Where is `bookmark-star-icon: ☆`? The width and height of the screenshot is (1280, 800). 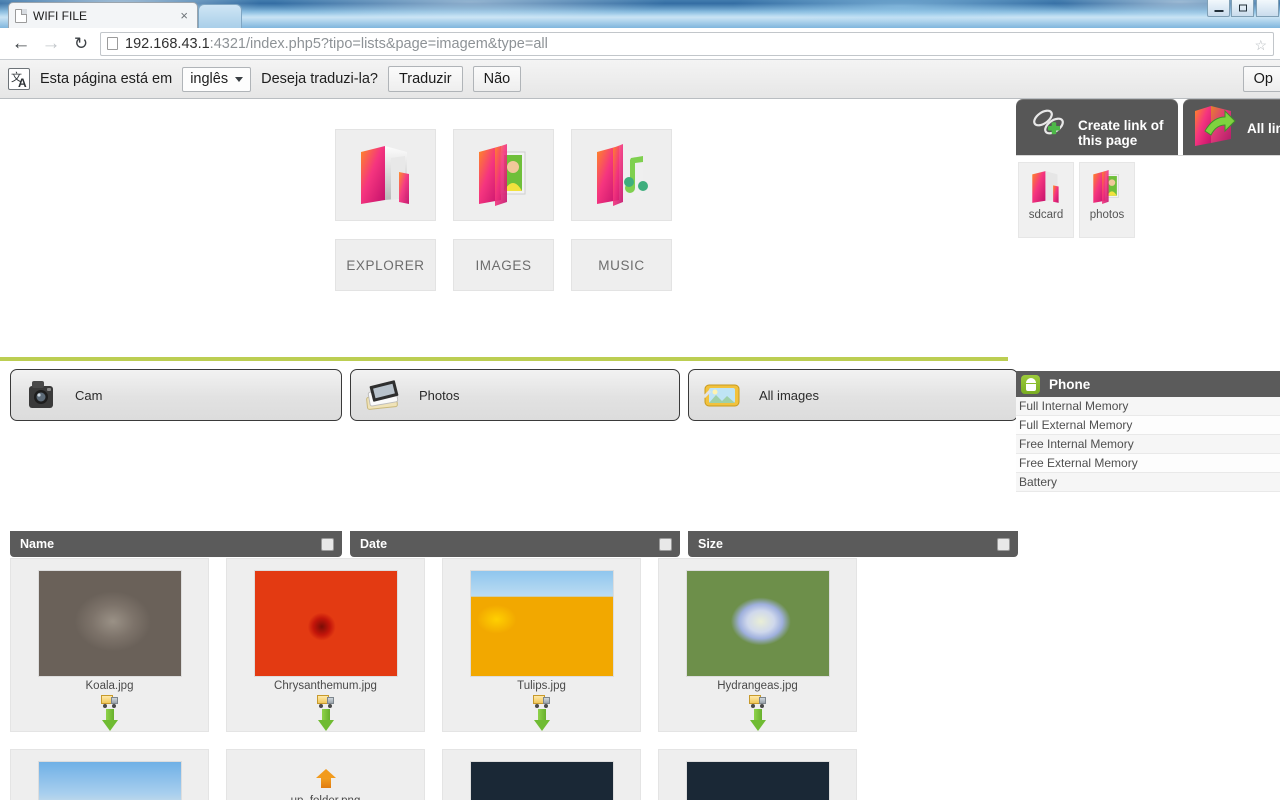
bookmark-star-icon: ☆ is located at coordinates (1260, 45).